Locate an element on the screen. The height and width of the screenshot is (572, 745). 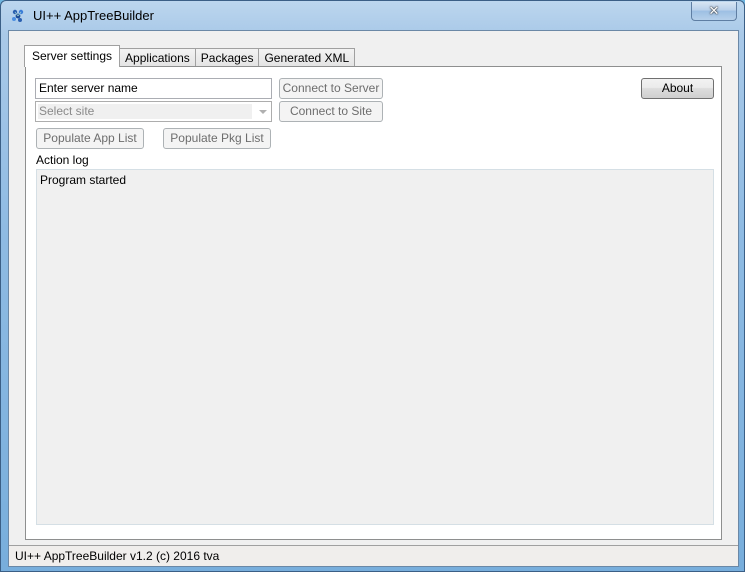
tab-applications: Applications is located at coordinates (157, 57).